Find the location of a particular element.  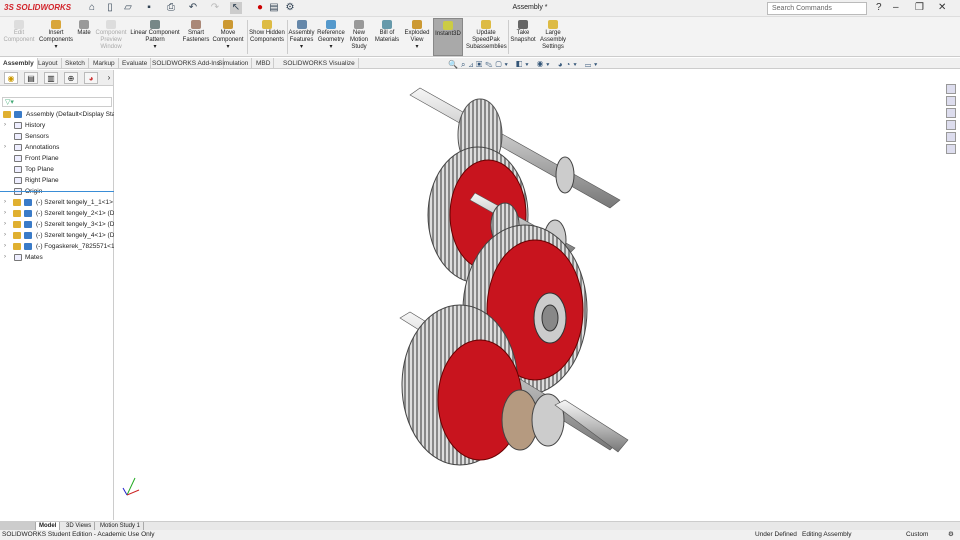

motion-study-icon is located at coordinates (359, 24).